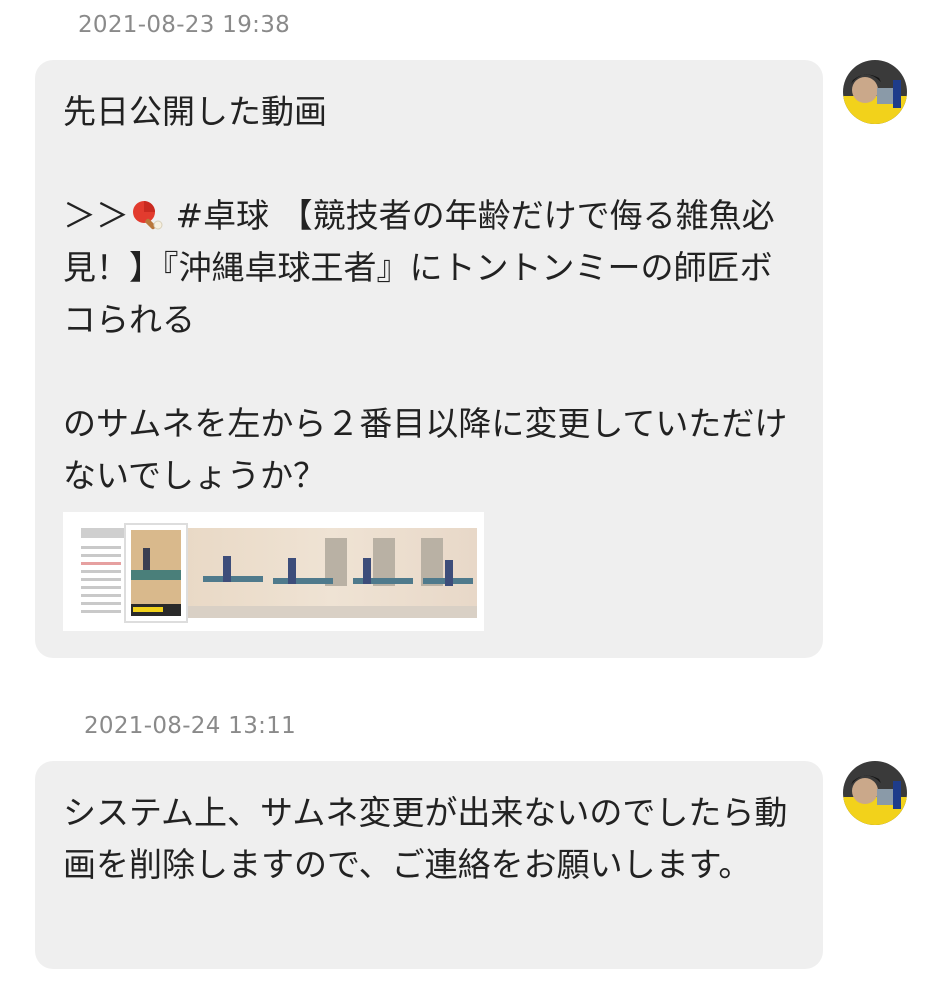 The height and width of the screenshot is (999, 930). Describe the element at coordinates (96, 215) in the screenshot. I see `message-text-prefix: ＞＞` at that location.